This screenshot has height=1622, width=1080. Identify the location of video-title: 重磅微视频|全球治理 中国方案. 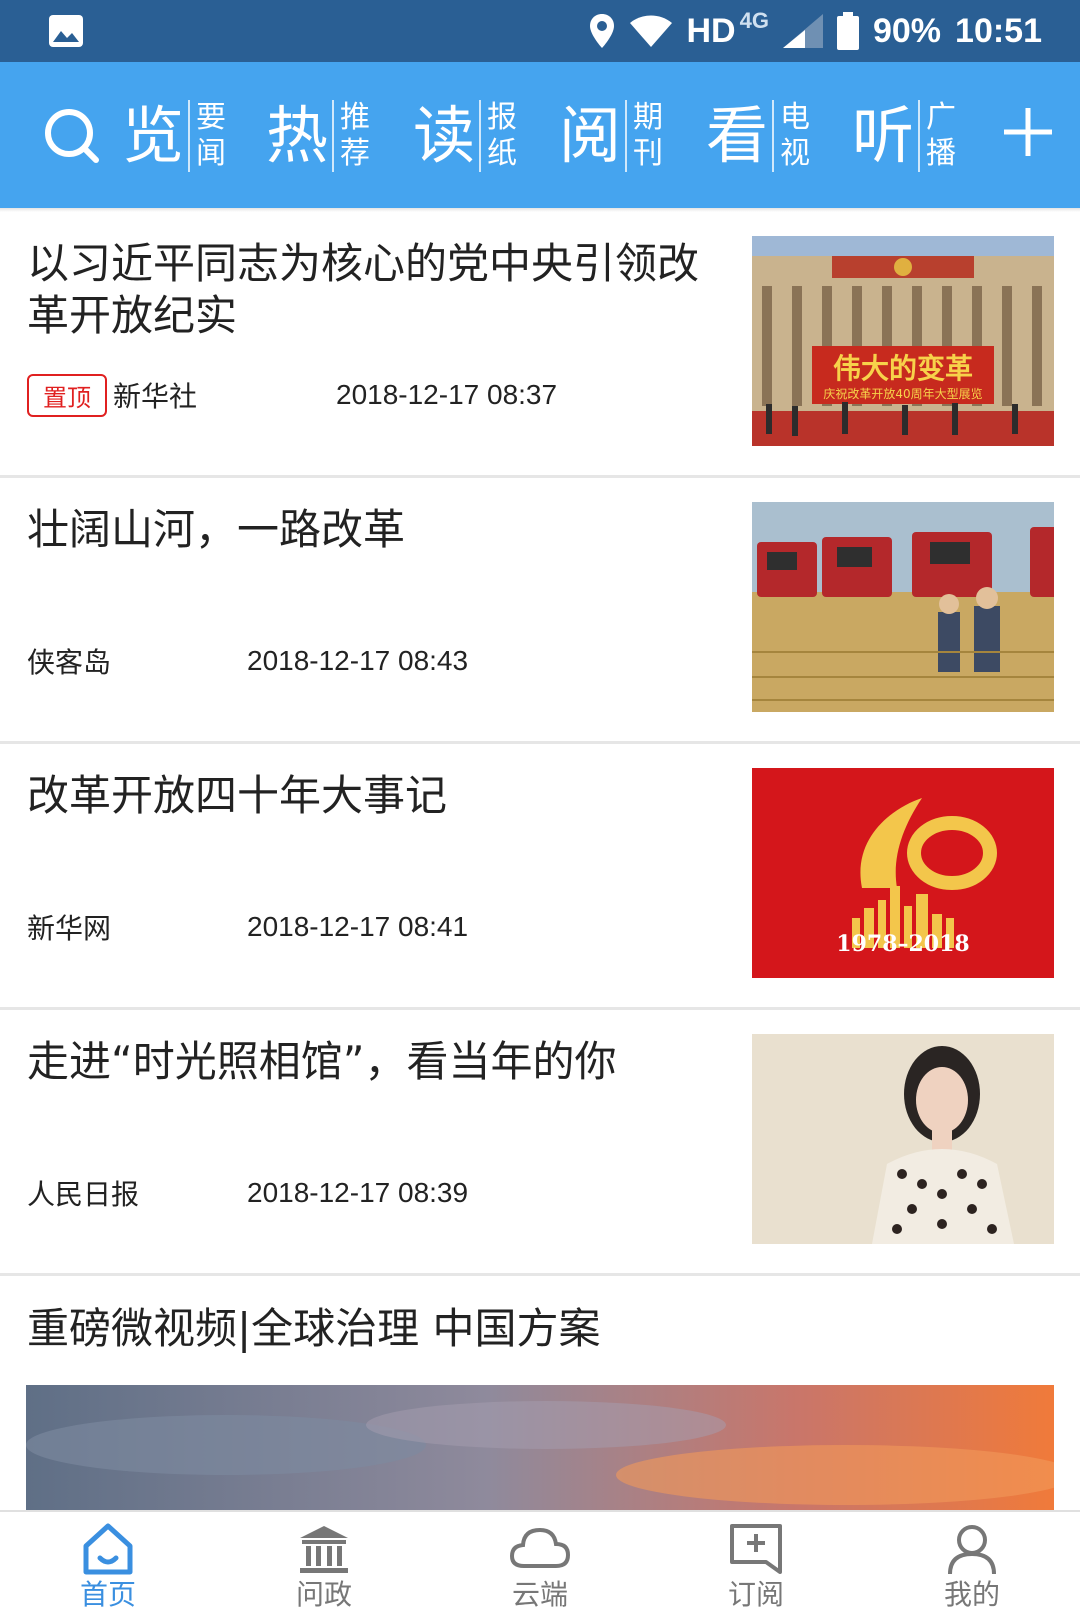
(314, 1329).